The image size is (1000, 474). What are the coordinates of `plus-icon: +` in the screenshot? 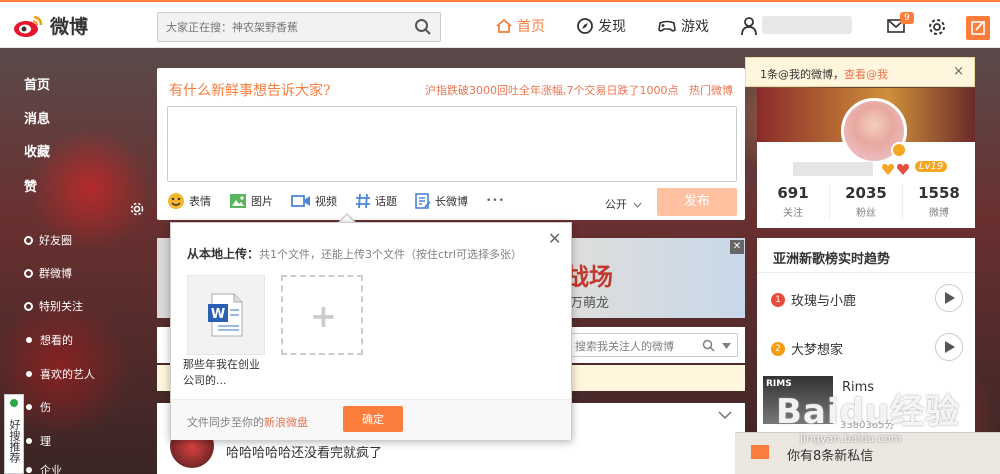 It's located at (323, 316).